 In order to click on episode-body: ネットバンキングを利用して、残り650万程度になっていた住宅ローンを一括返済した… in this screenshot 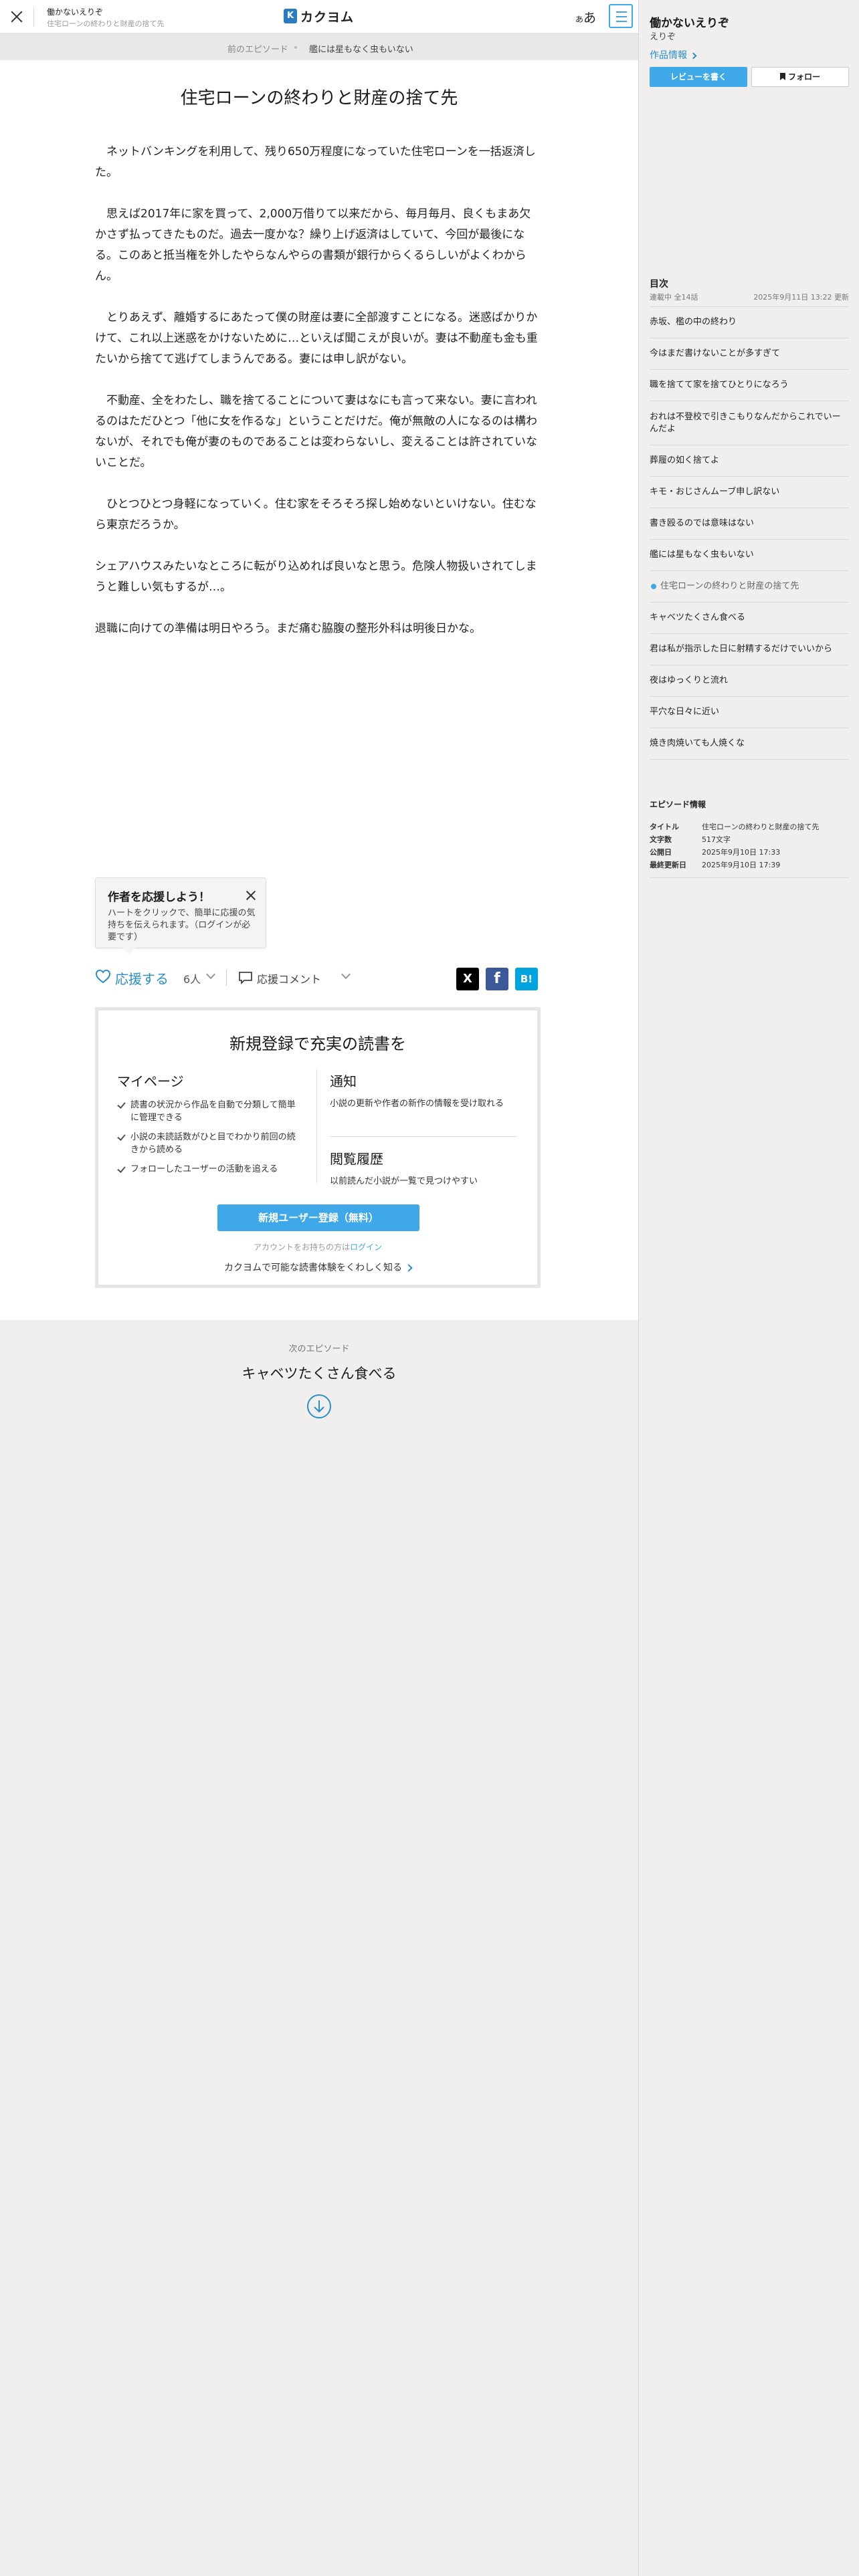, I will do `click(318, 401)`.